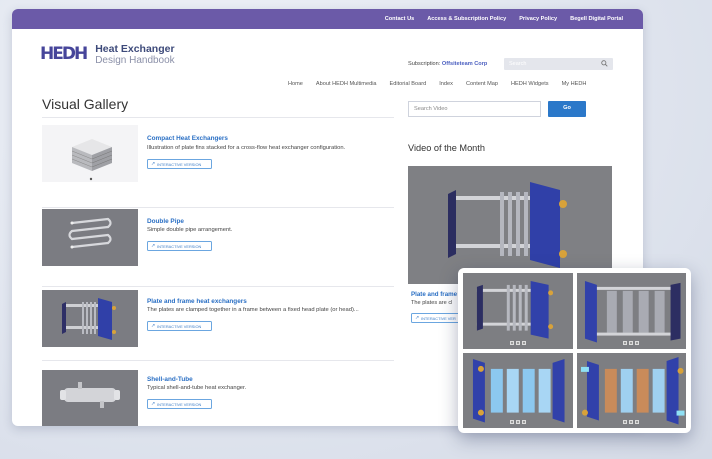 The image size is (712, 459). What do you see at coordinates (558, 64) in the screenshot?
I see `search-input: Search` at bounding box center [558, 64].